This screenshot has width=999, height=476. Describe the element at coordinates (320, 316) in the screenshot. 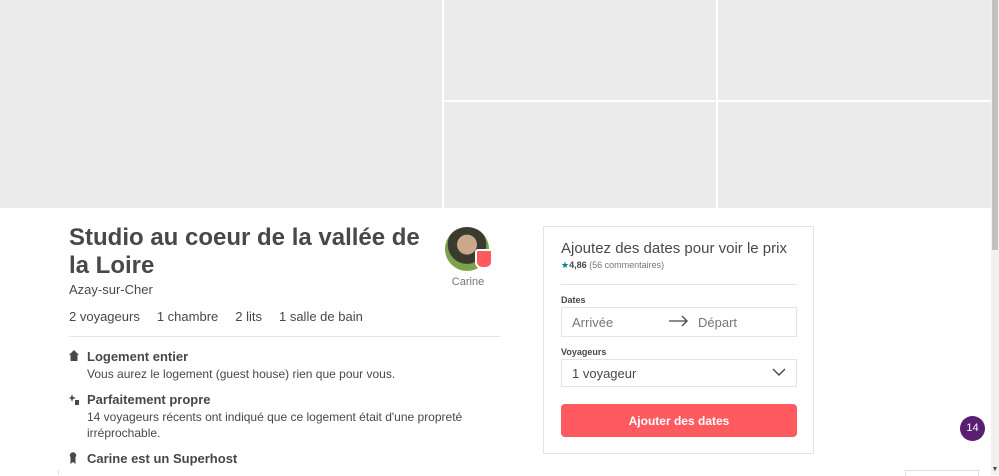

I see `stat-bathrooms: 1 salle de bain` at that location.